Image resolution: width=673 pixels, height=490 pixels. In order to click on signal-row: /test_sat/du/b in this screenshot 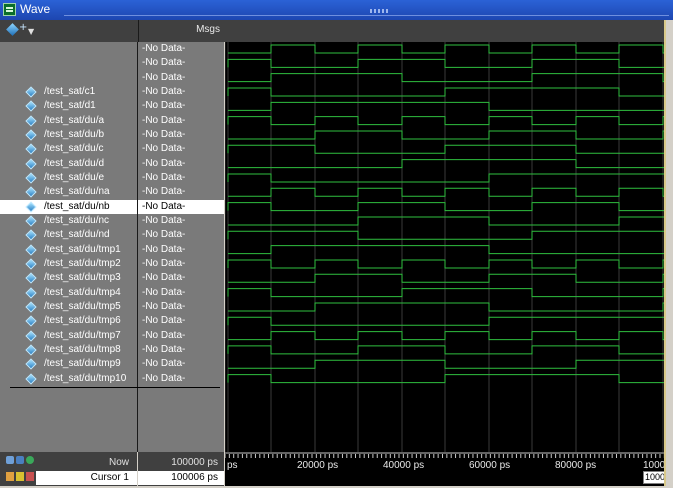, I will do `click(68, 135)`.